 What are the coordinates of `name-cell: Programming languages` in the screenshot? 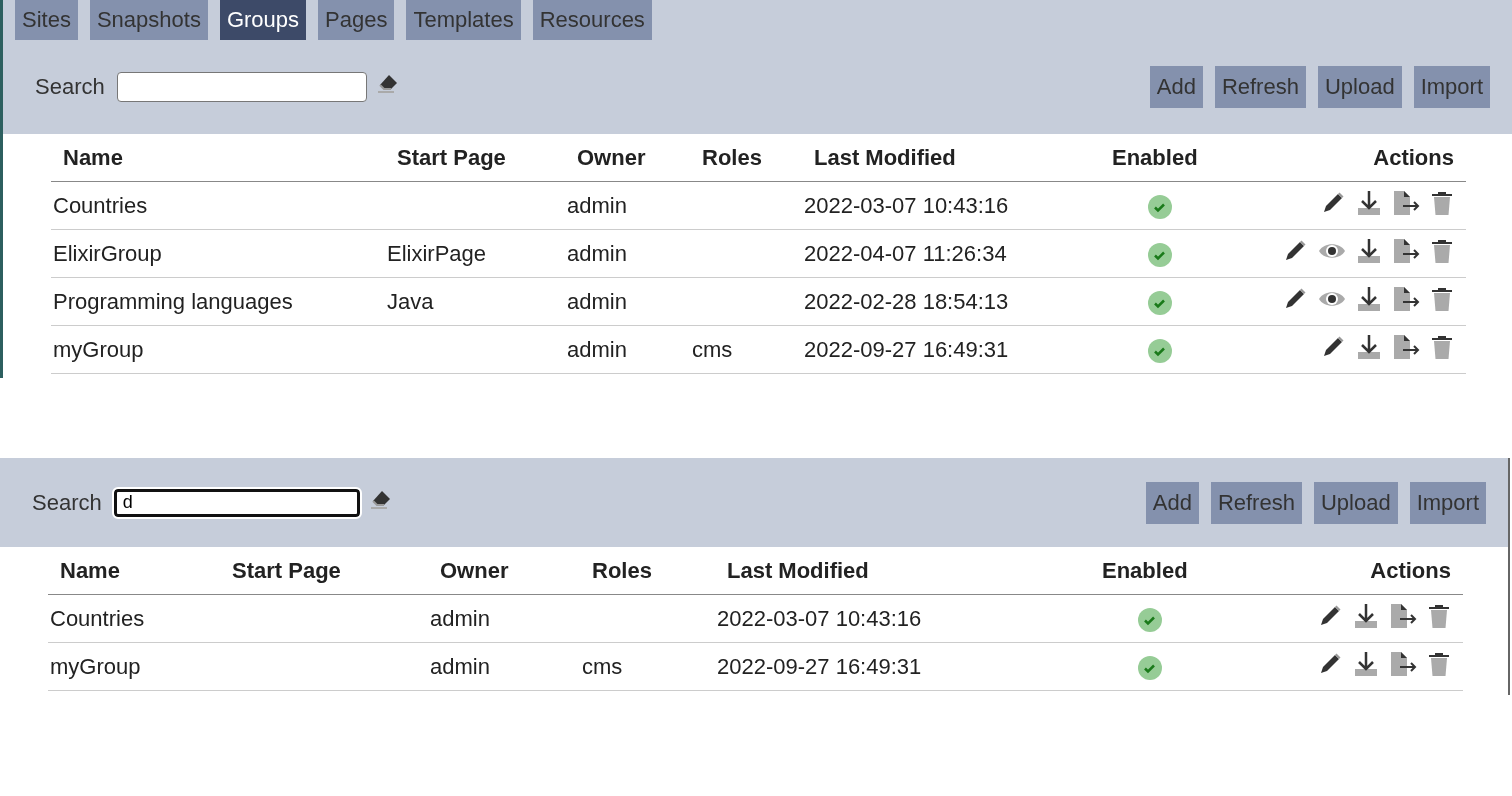 It's located at (218, 301).